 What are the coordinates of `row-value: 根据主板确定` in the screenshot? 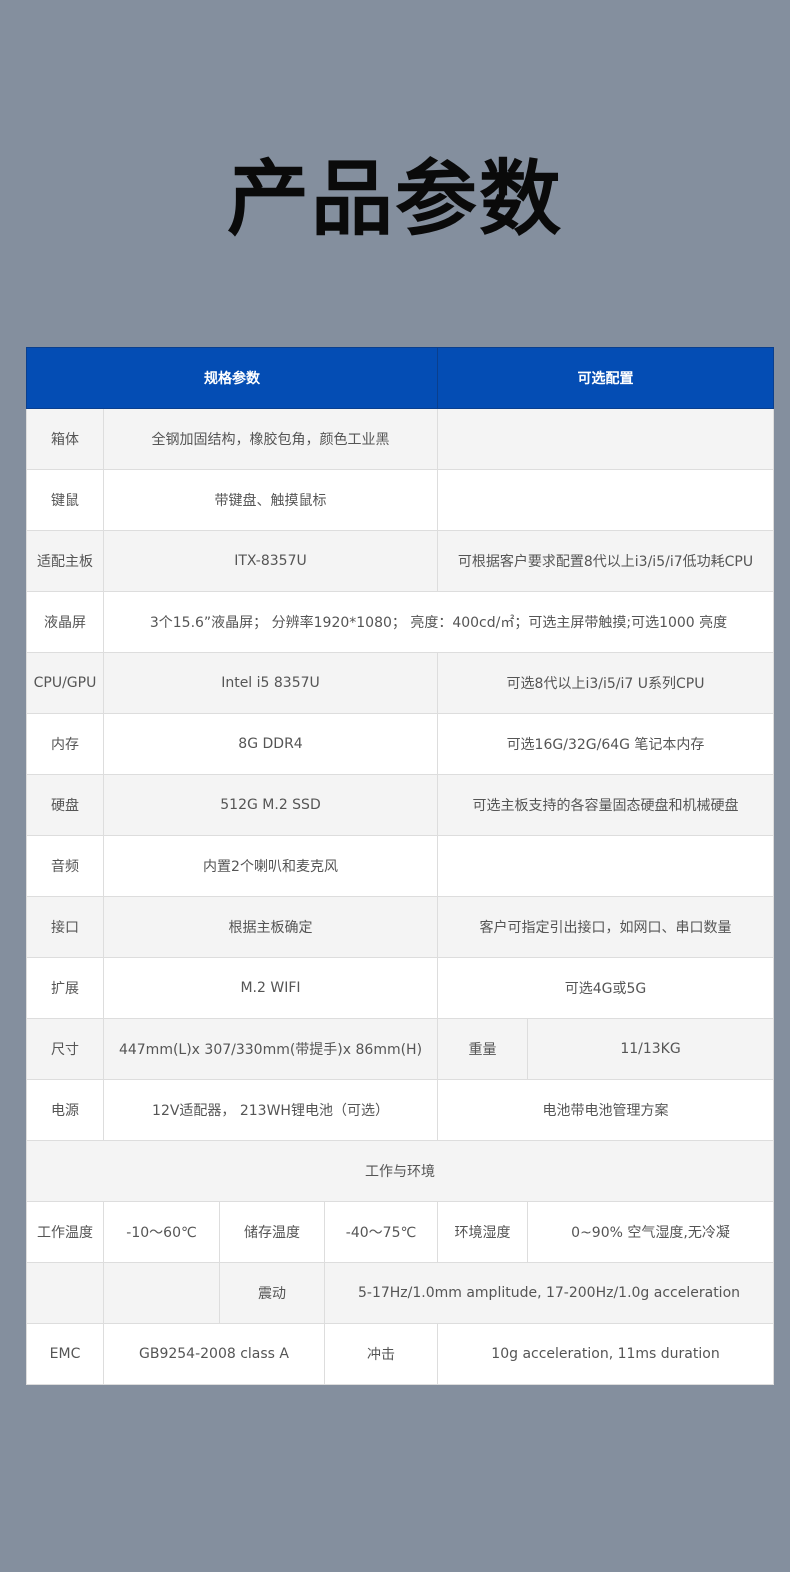 It's located at (270, 927).